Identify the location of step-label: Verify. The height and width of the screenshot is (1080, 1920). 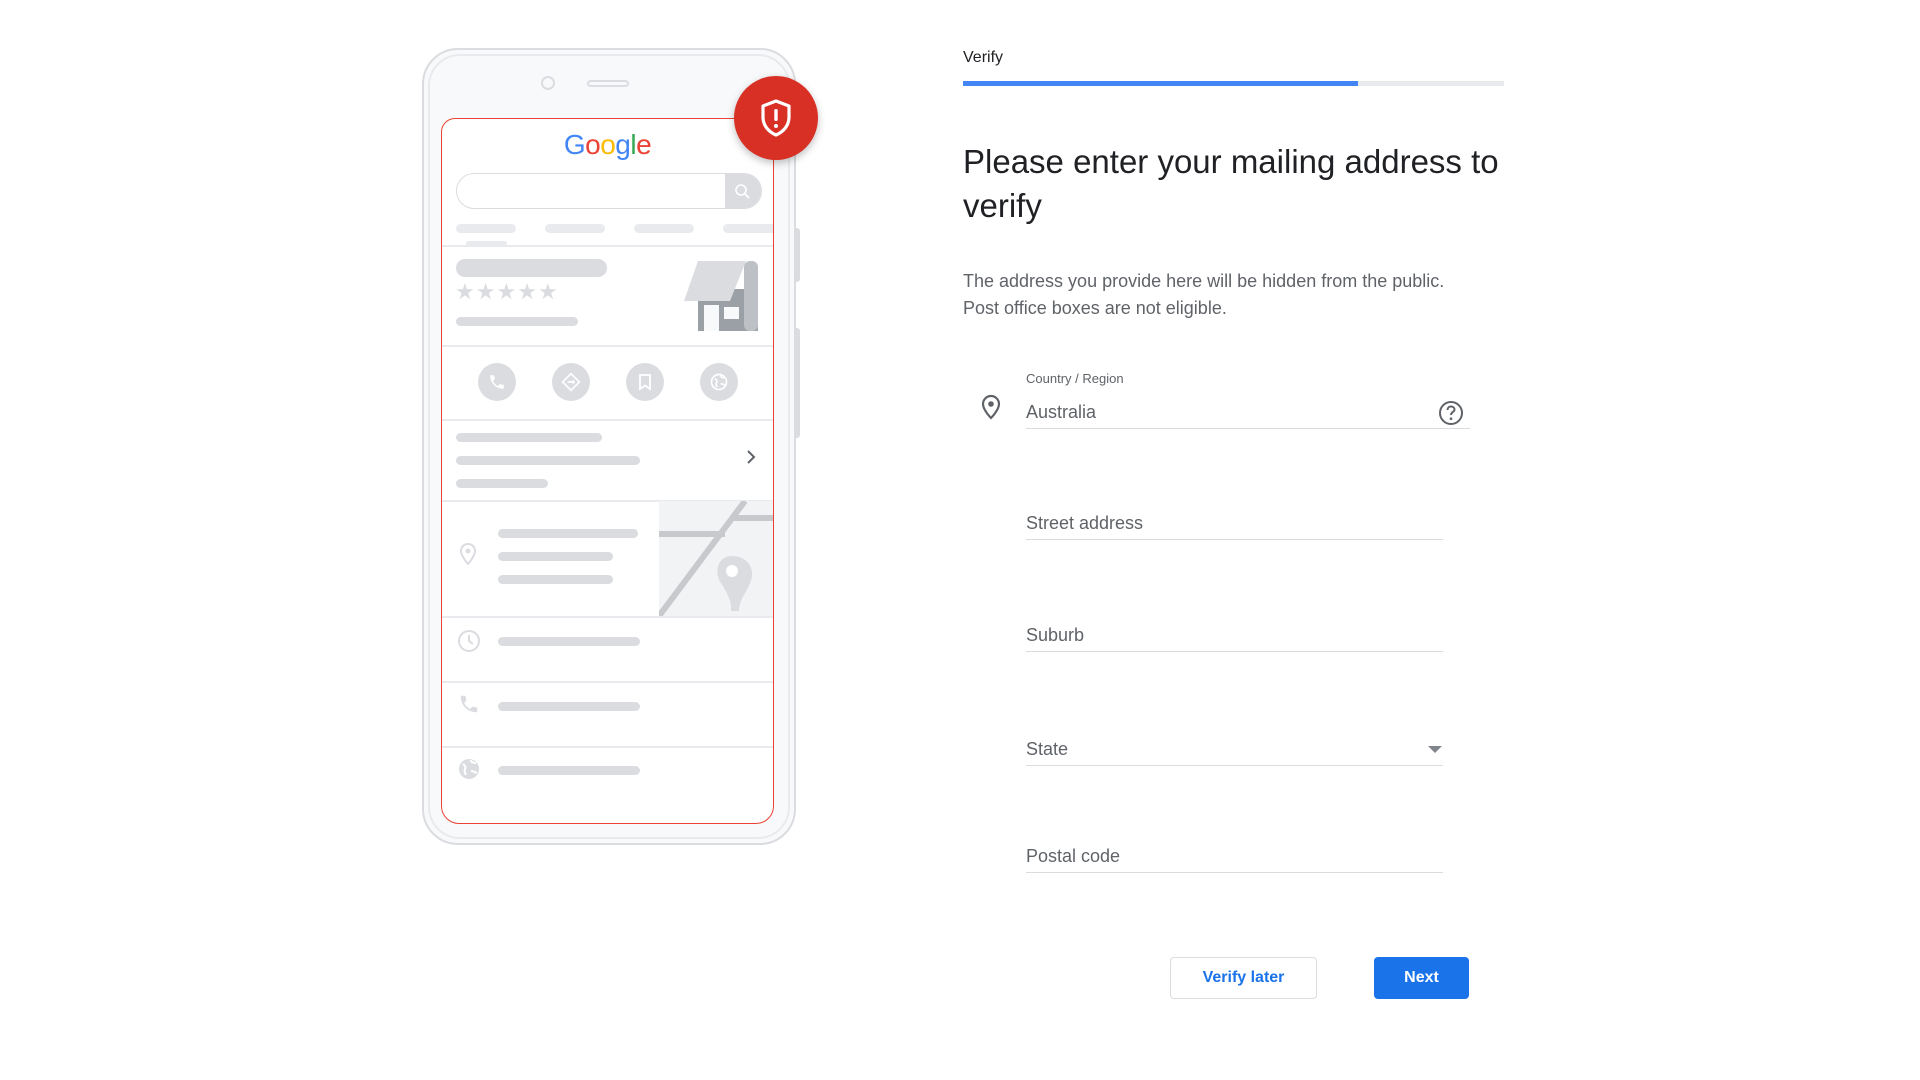
(983, 57).